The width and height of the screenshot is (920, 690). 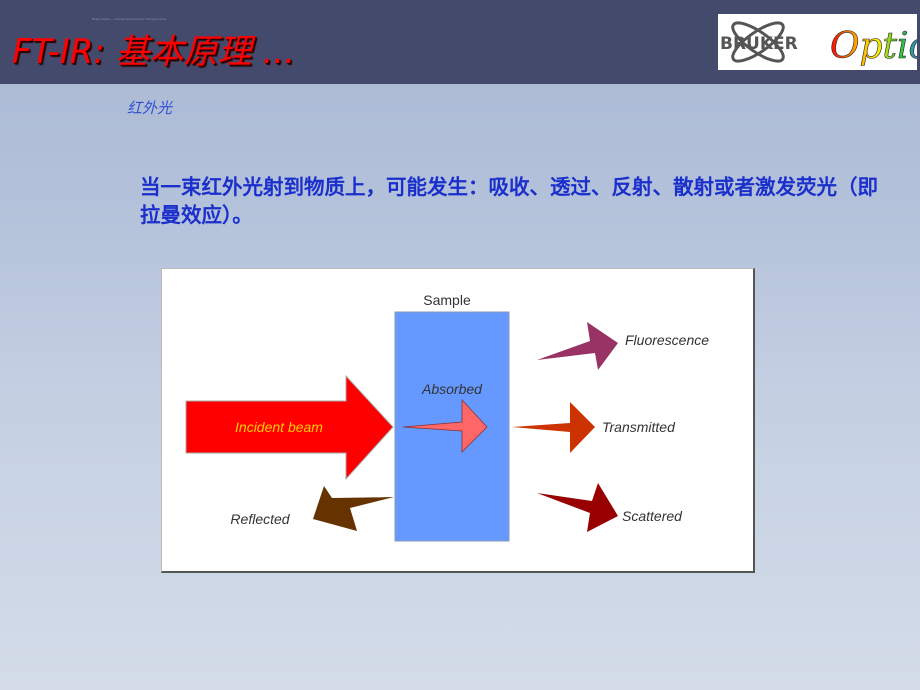 I want to click on reflected-label: Reflected, so click(x=260, y=519).